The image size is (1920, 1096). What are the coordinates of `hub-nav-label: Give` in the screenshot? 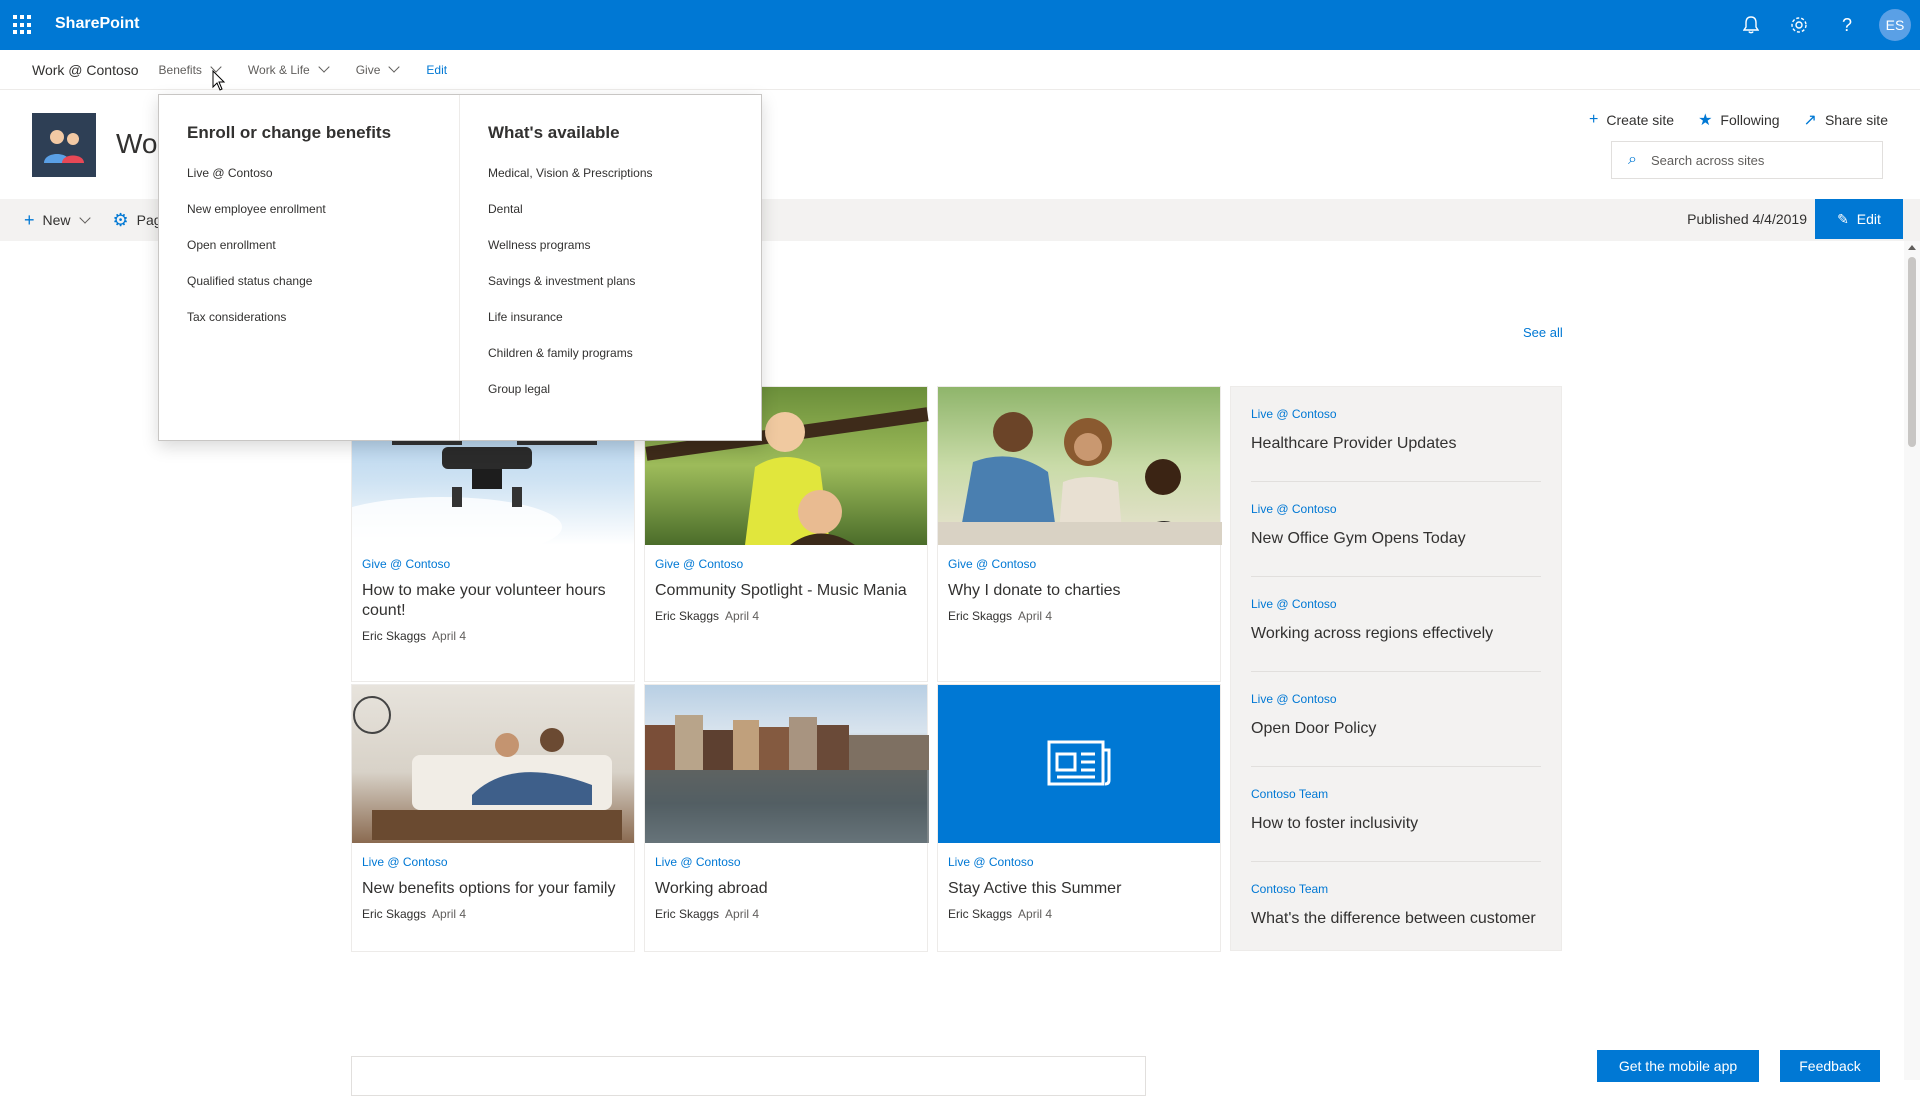 It's located at (368, 69).